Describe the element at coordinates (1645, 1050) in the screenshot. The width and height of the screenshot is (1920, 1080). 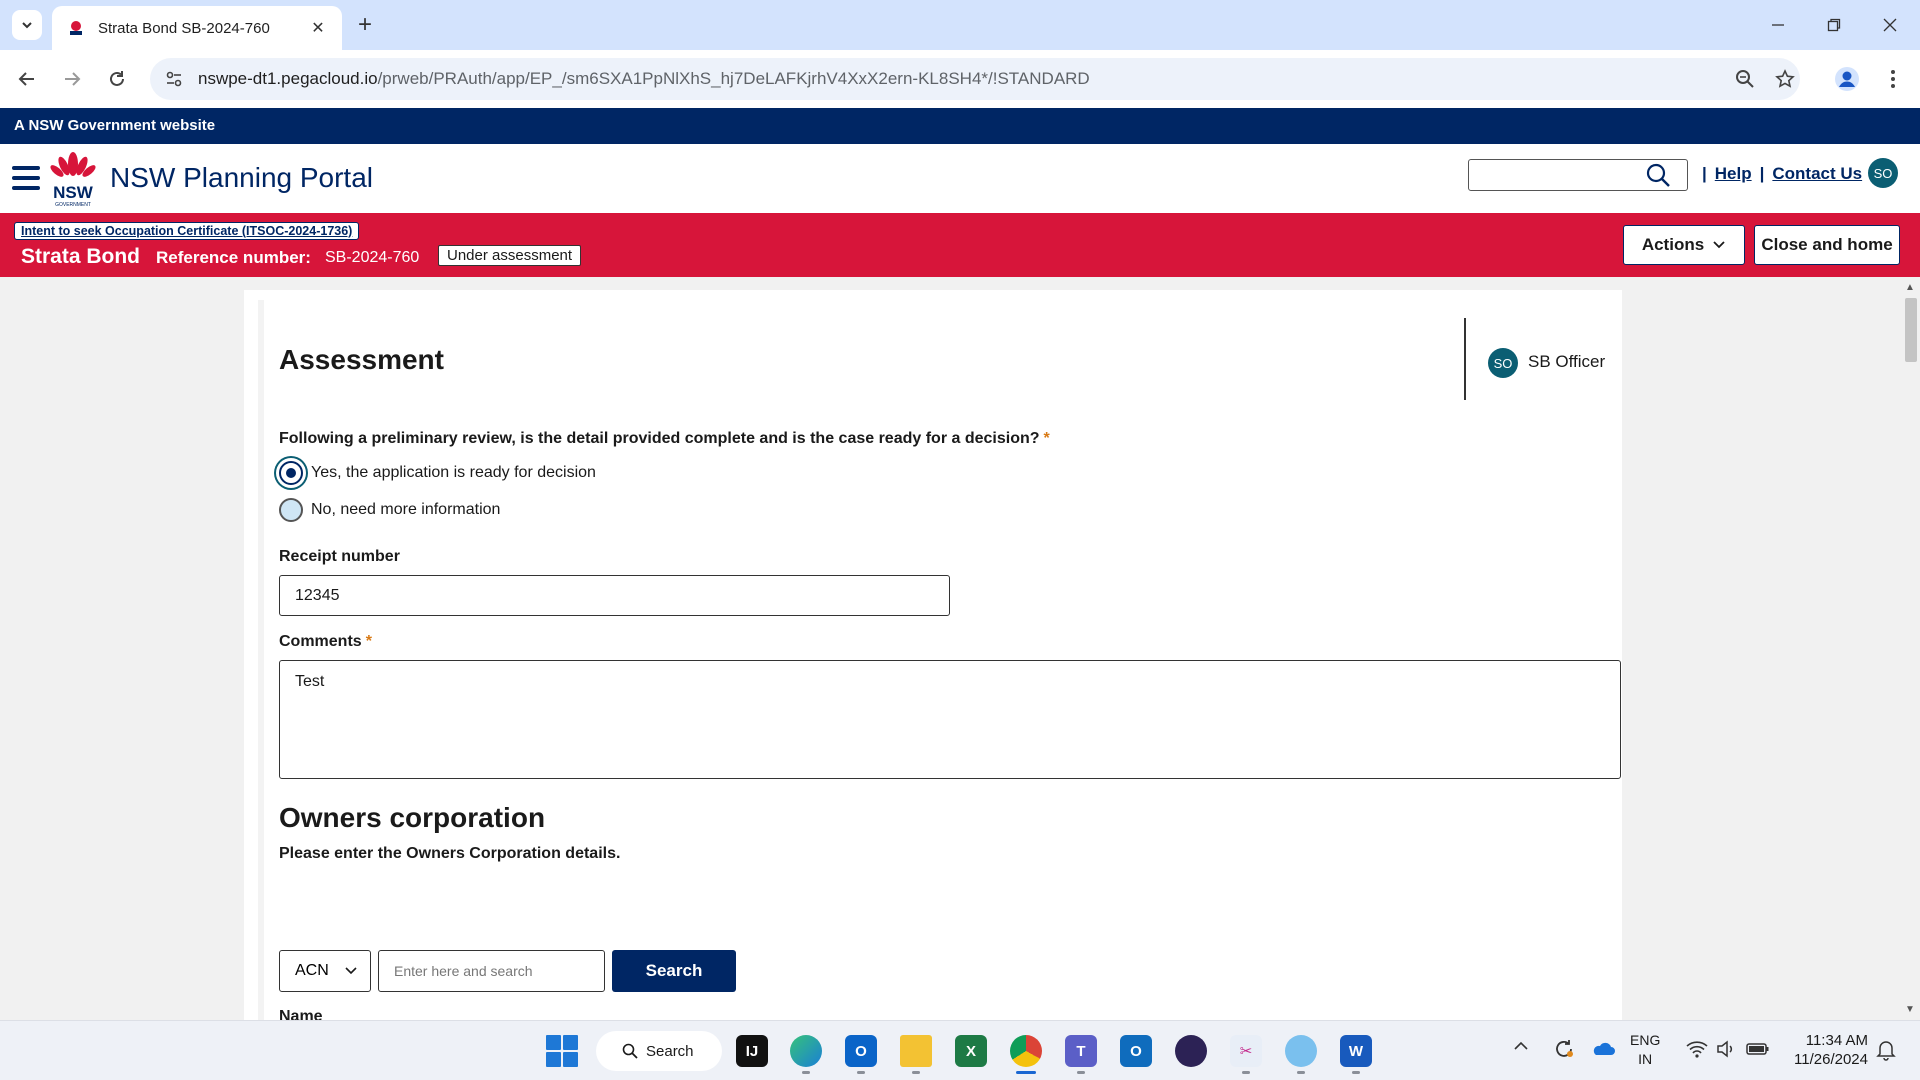
I see `input-language-indicator: ENG IN` at that location.